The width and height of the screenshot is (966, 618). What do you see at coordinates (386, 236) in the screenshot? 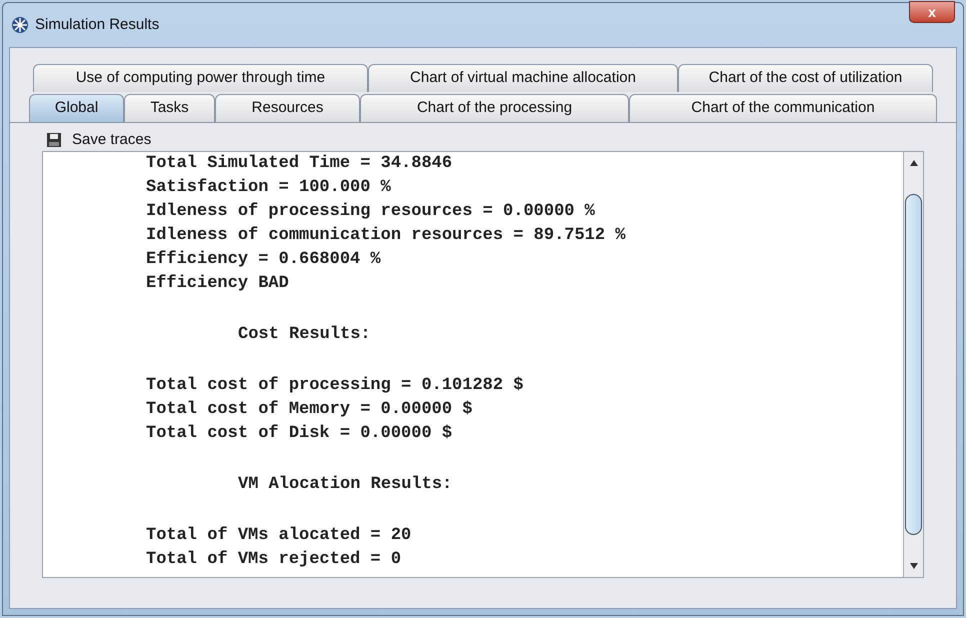
I see `output-line: Idleness of communication resources = 89.7512 %` at bounding box center [386, 236].